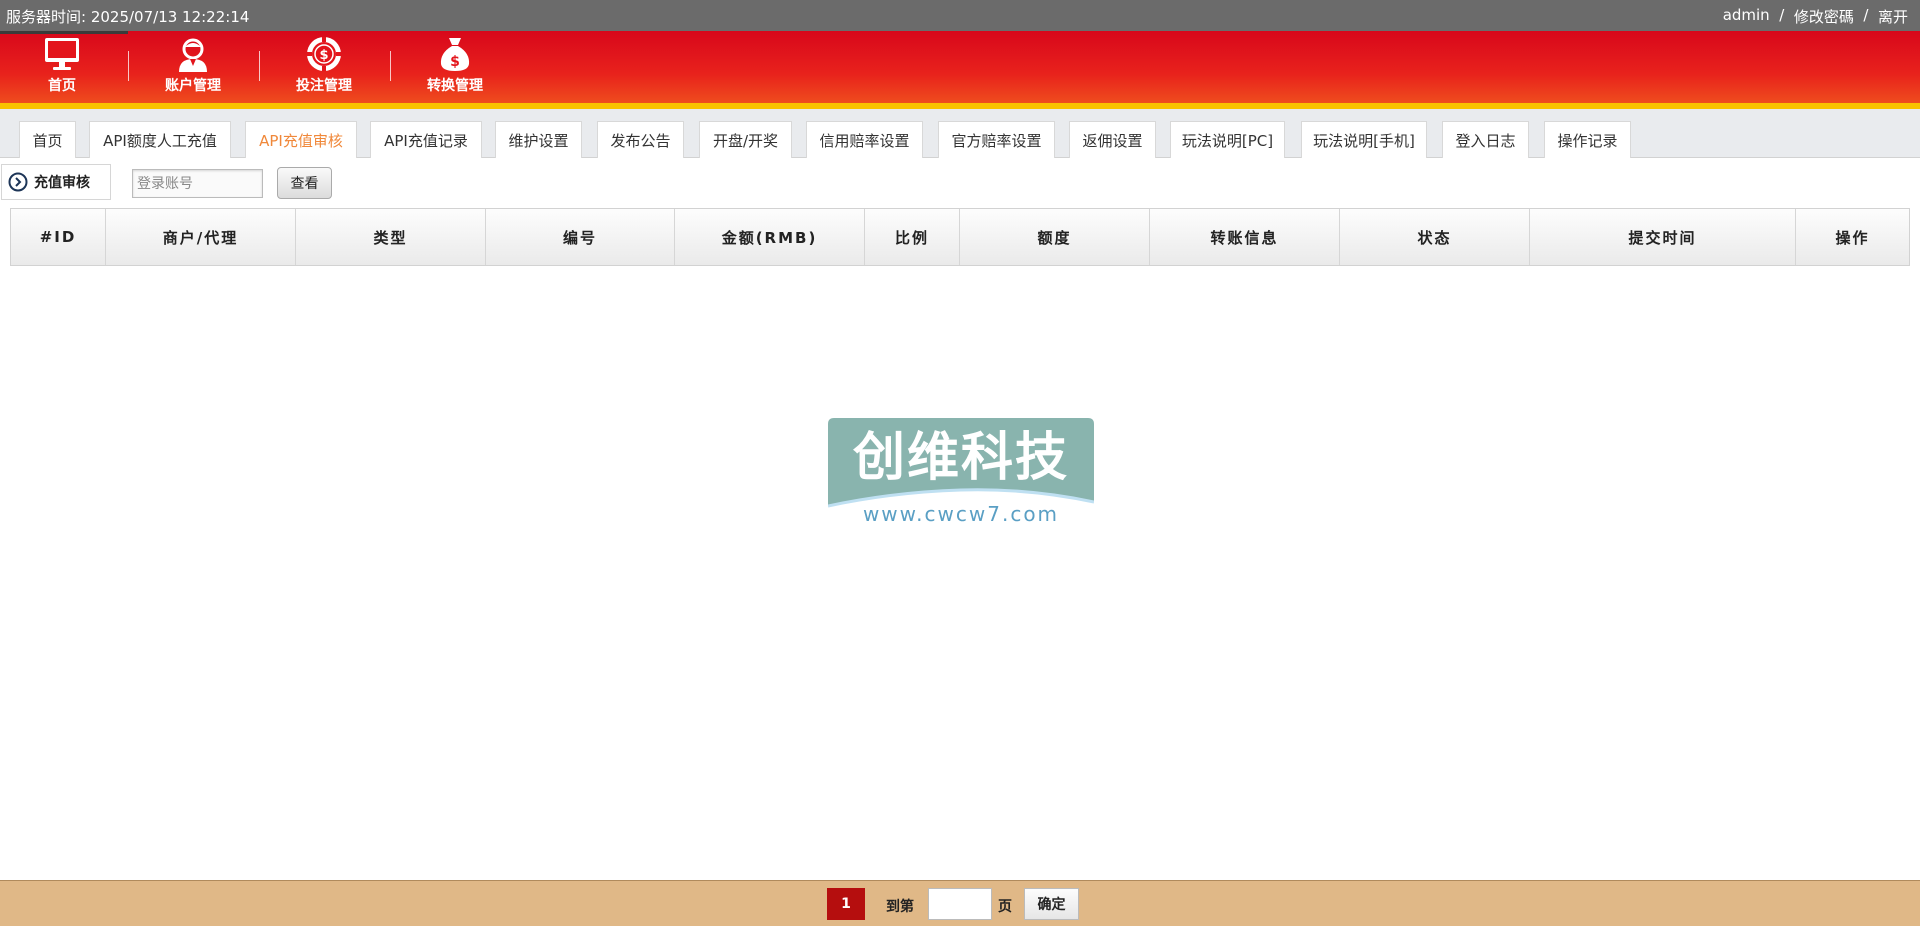 This screenshot has width=1920, height=926. I want to click on tab-publish-announcement: 发布公告, so click(640, 139).